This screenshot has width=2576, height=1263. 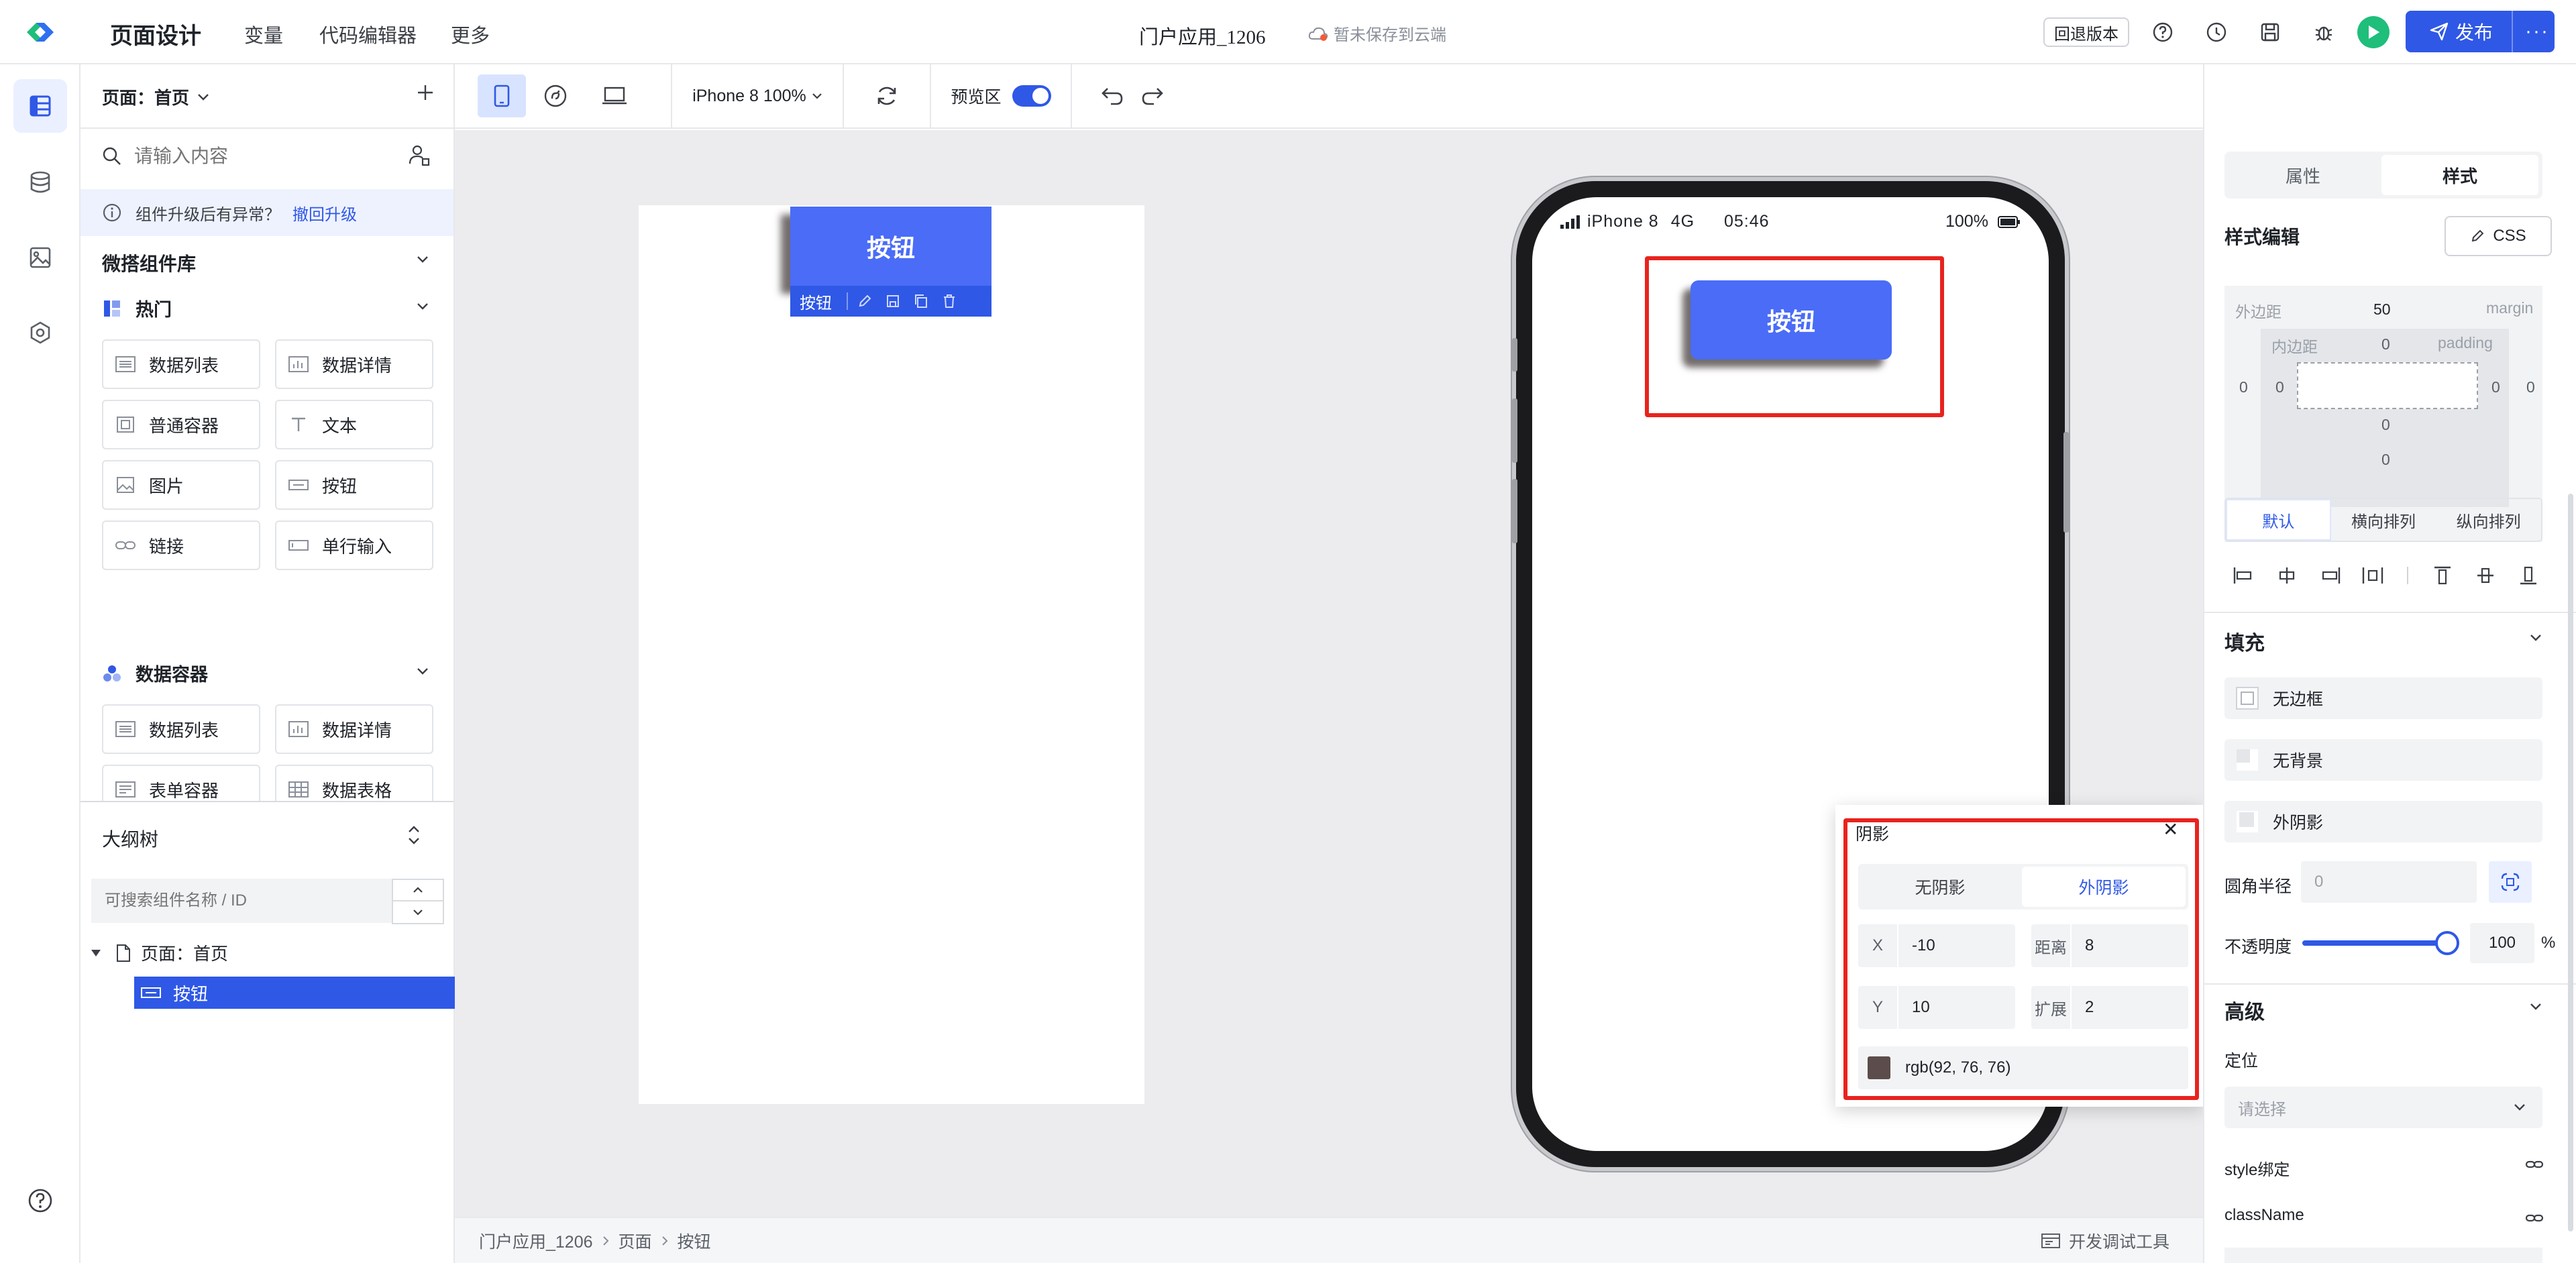 I want to click on breadcrumb-page: 页面, so click(x=635, y=1241).